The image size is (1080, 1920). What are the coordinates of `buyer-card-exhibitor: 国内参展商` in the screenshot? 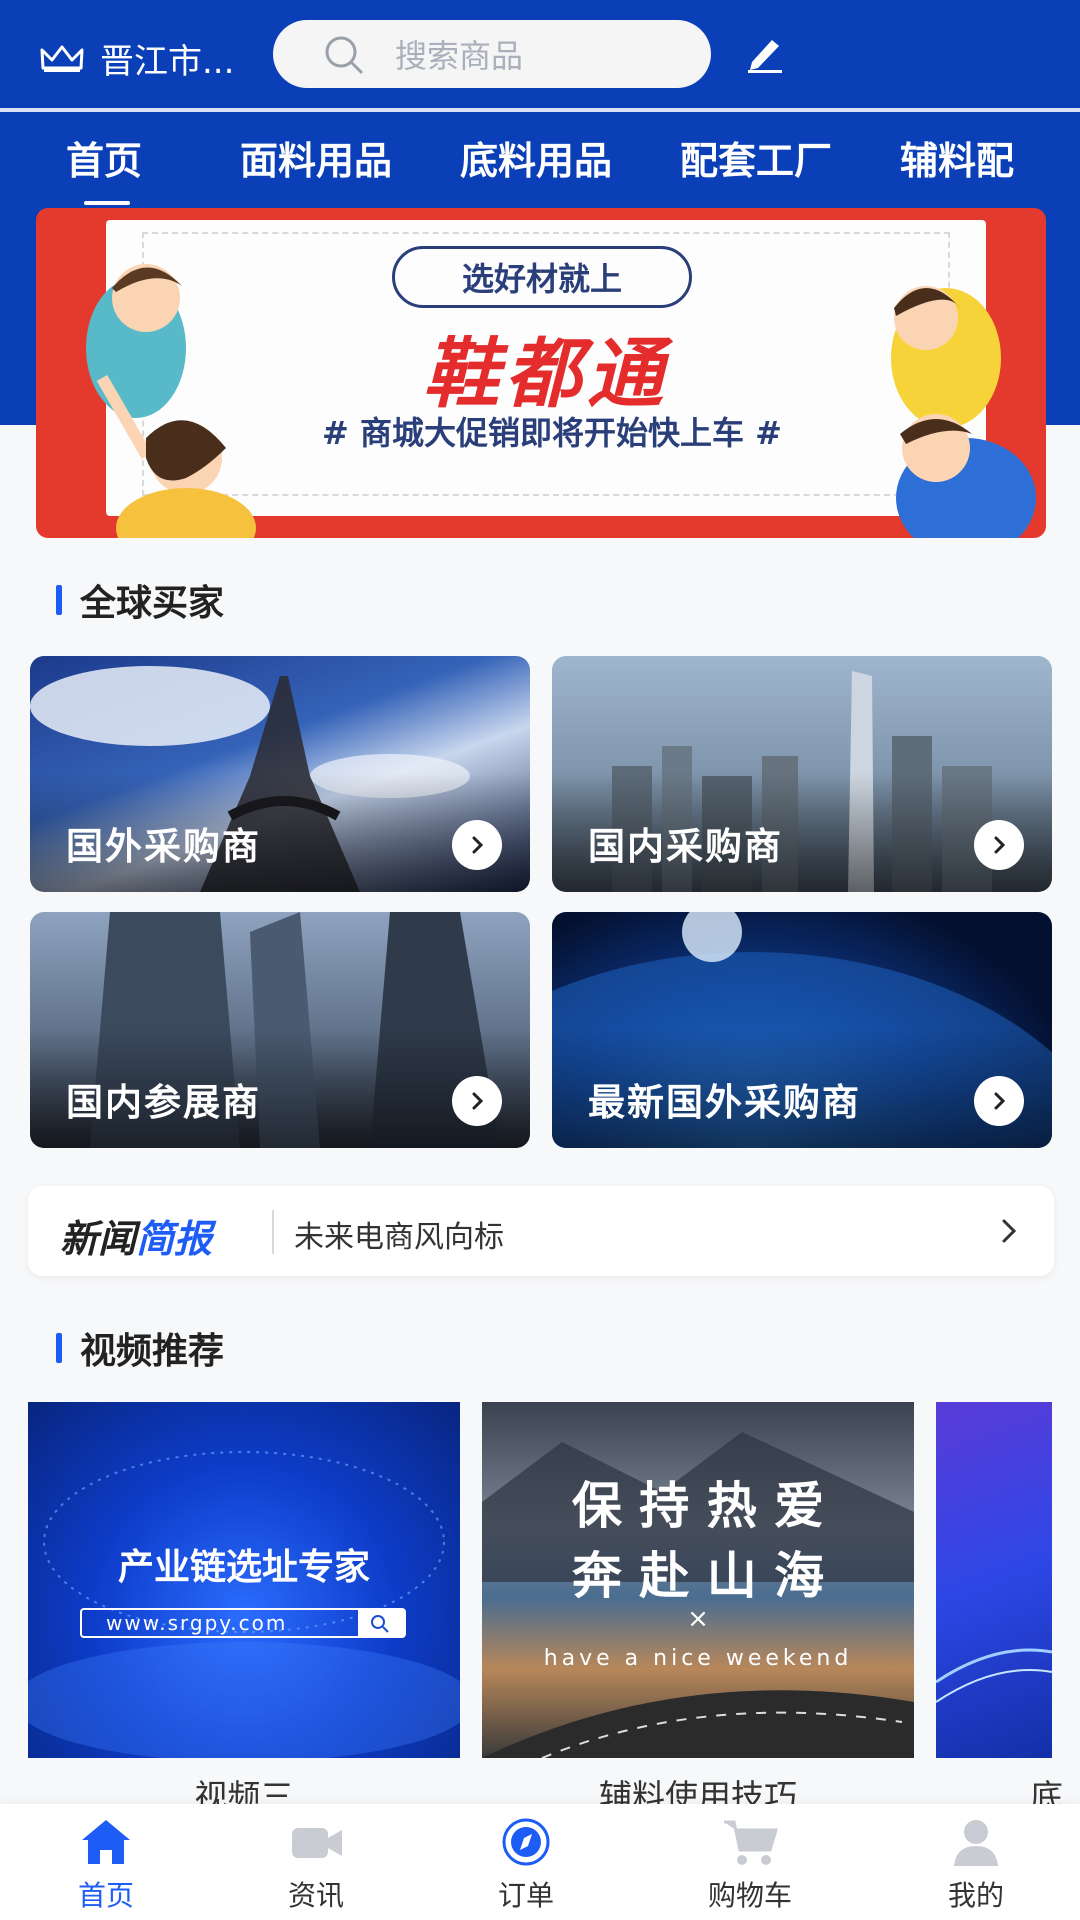 It's located at (280, 1030).